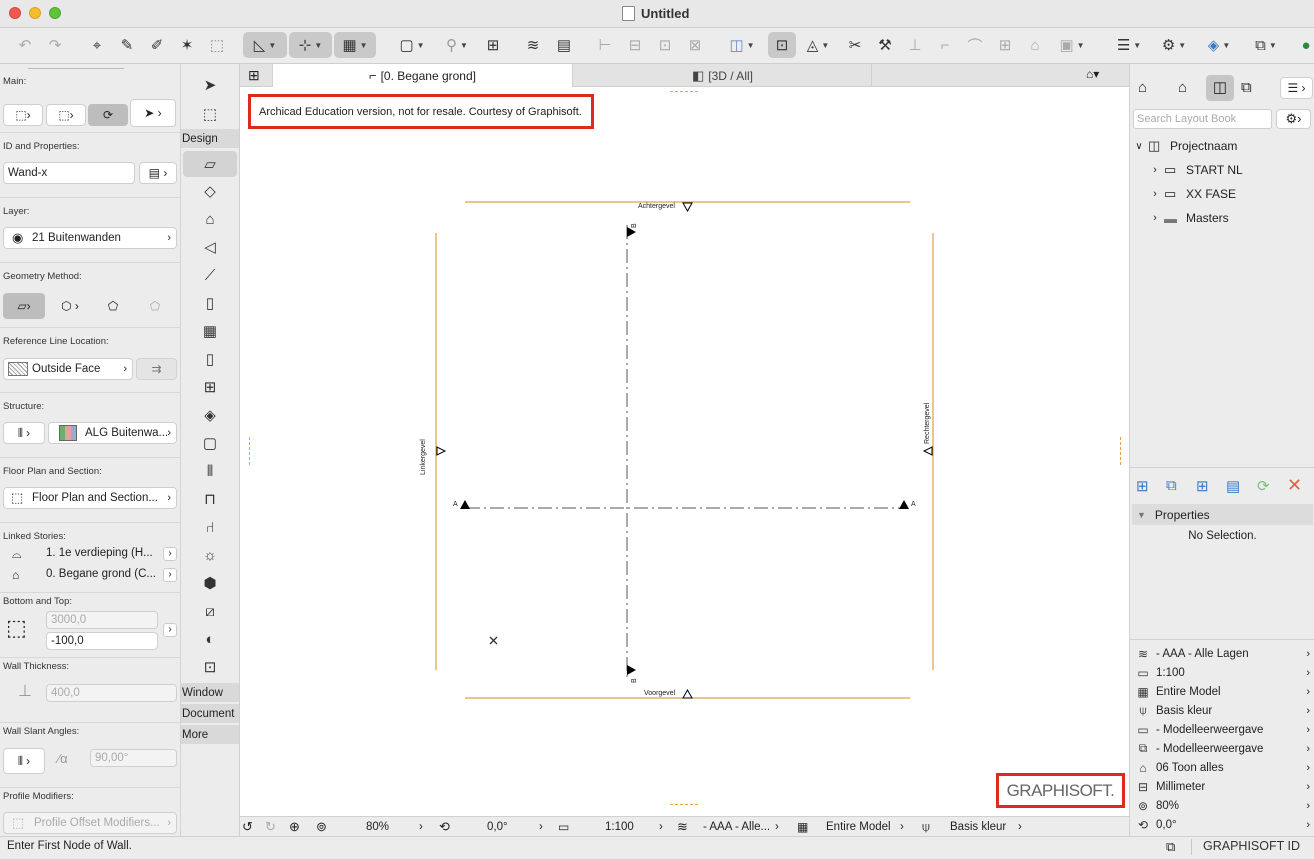 The width and height of the screenshot is (1314, 859). Describe the element at coordinates (210, 639) in the screenshot. I see `morph-tool-icon: ◐` at that location.